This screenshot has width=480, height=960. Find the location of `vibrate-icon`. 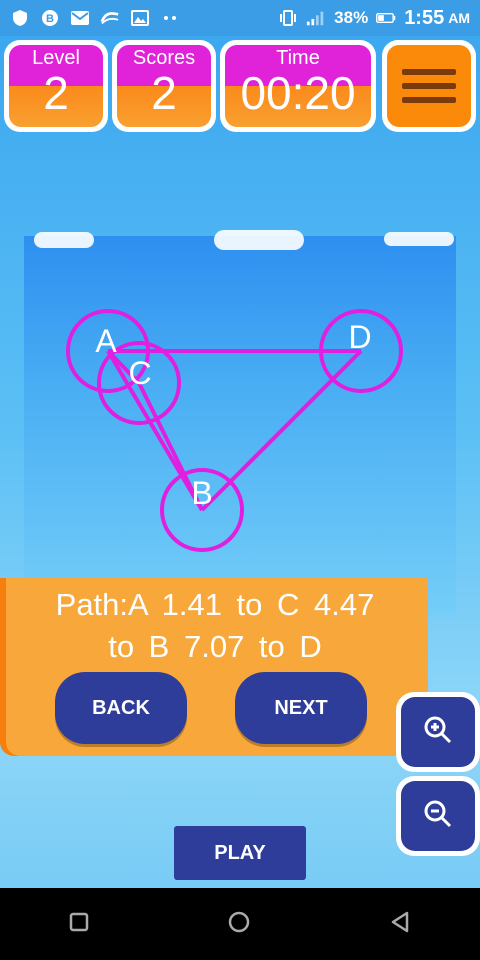

vibrate-icon is located at coordinates (288, 18).